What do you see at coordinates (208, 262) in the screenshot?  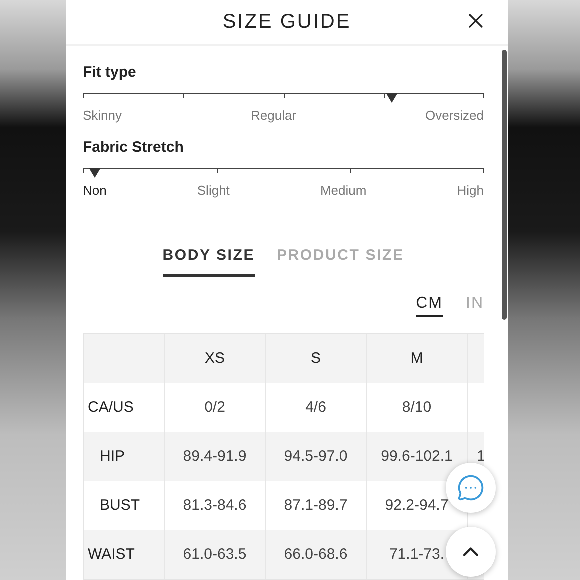 I see `size-tab: BODY SIZE` at bounding box center [208, 262].